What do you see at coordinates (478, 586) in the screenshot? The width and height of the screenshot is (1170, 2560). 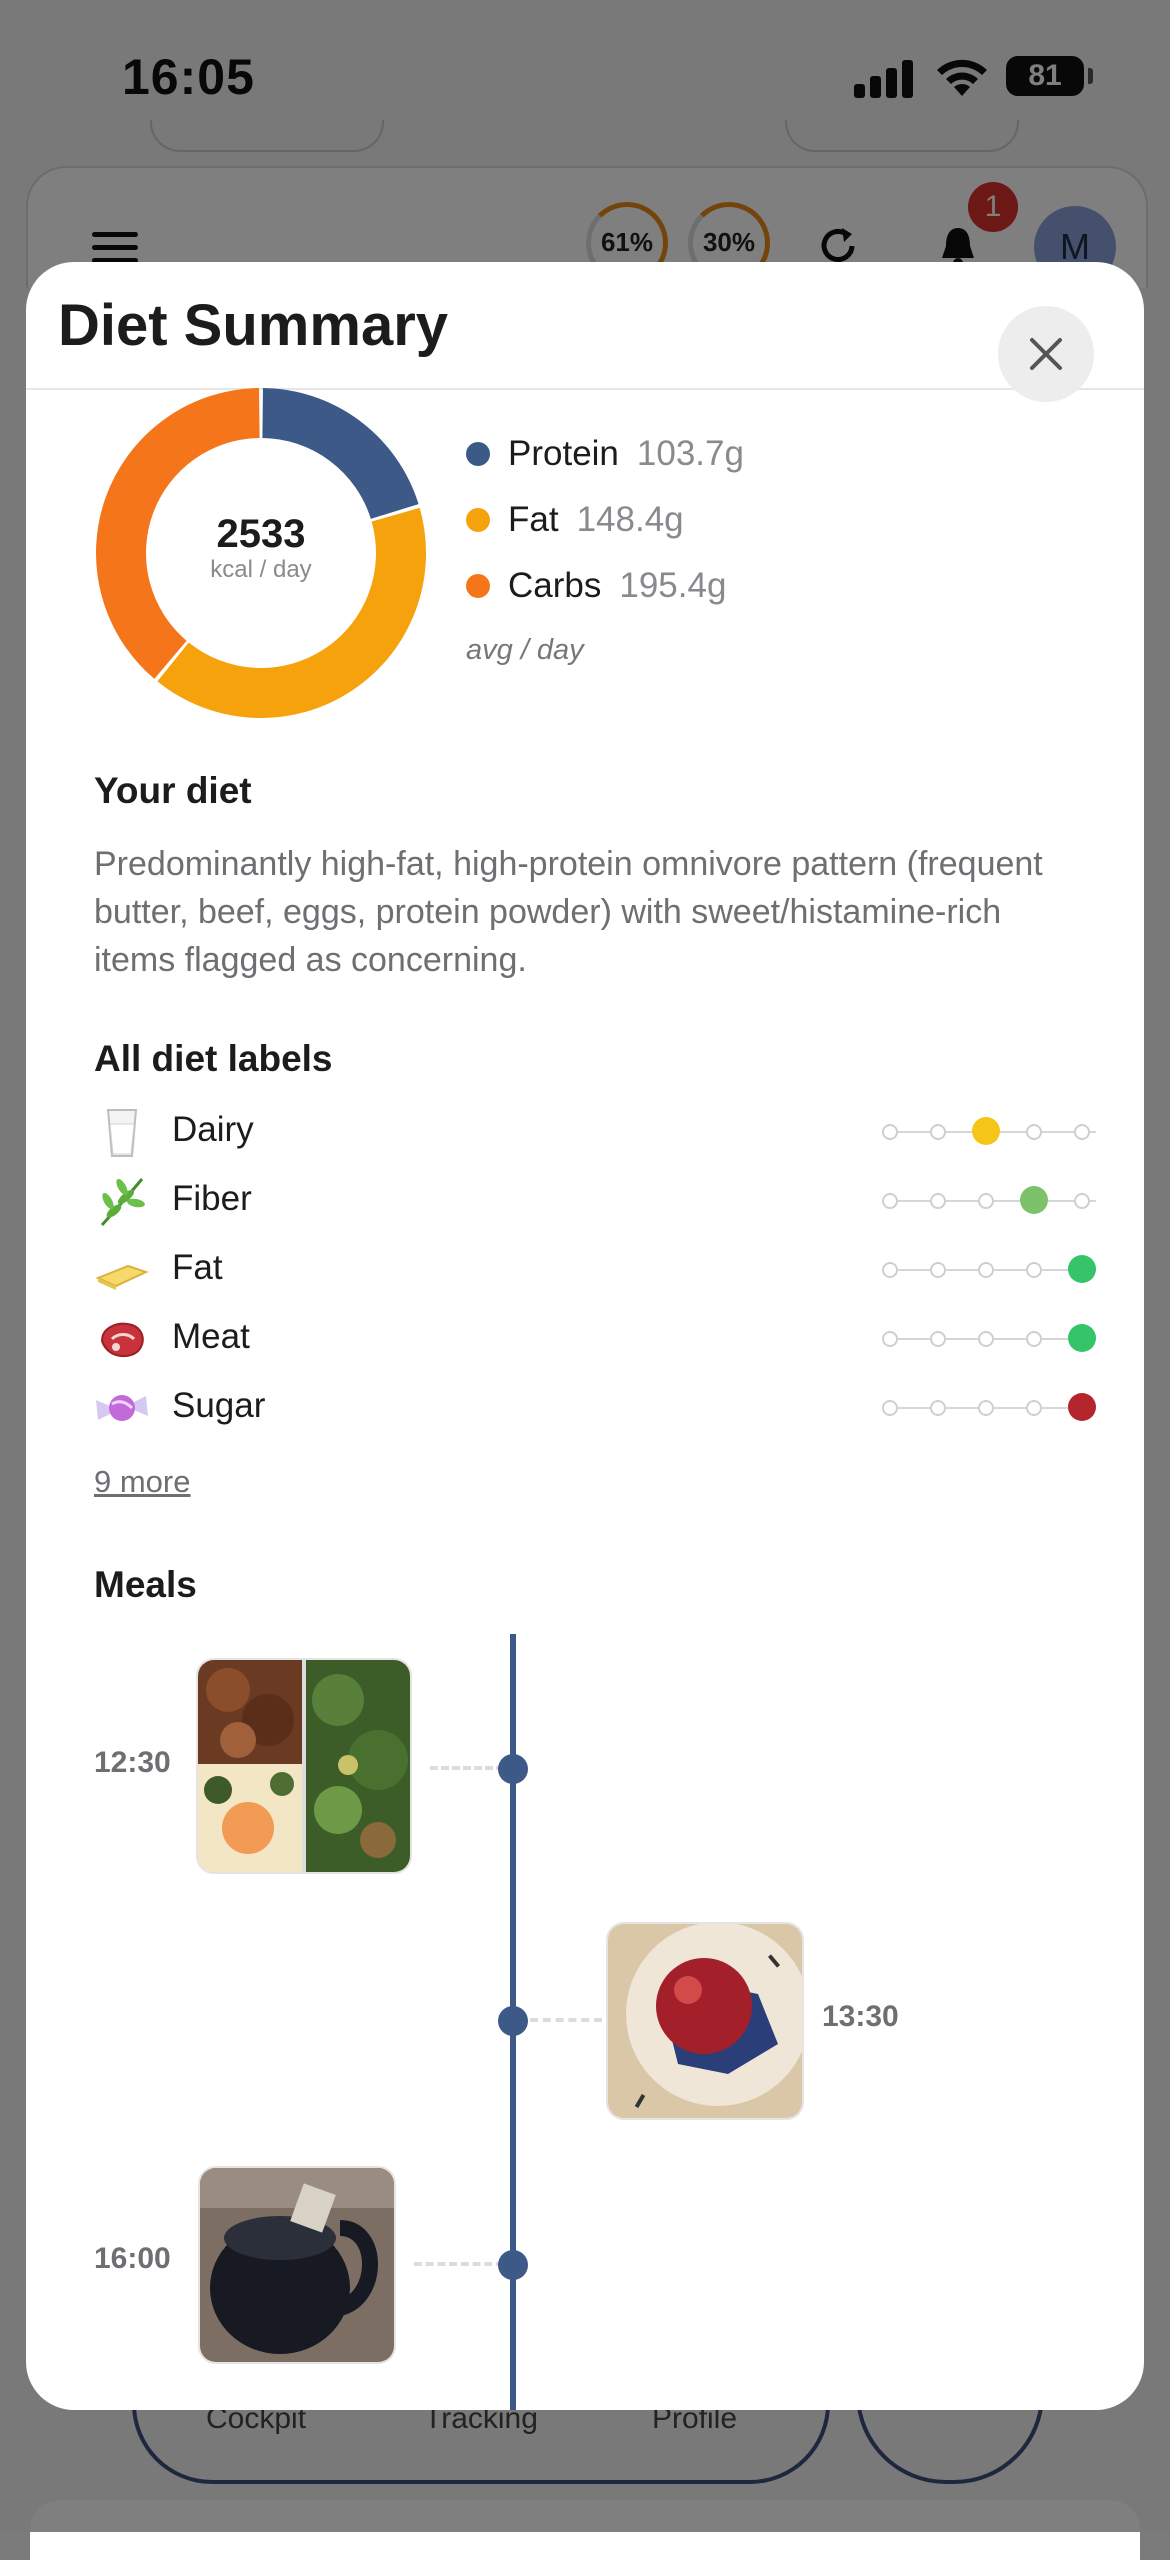 I see `carbs-color-dot` at bounding box center [478, 586].